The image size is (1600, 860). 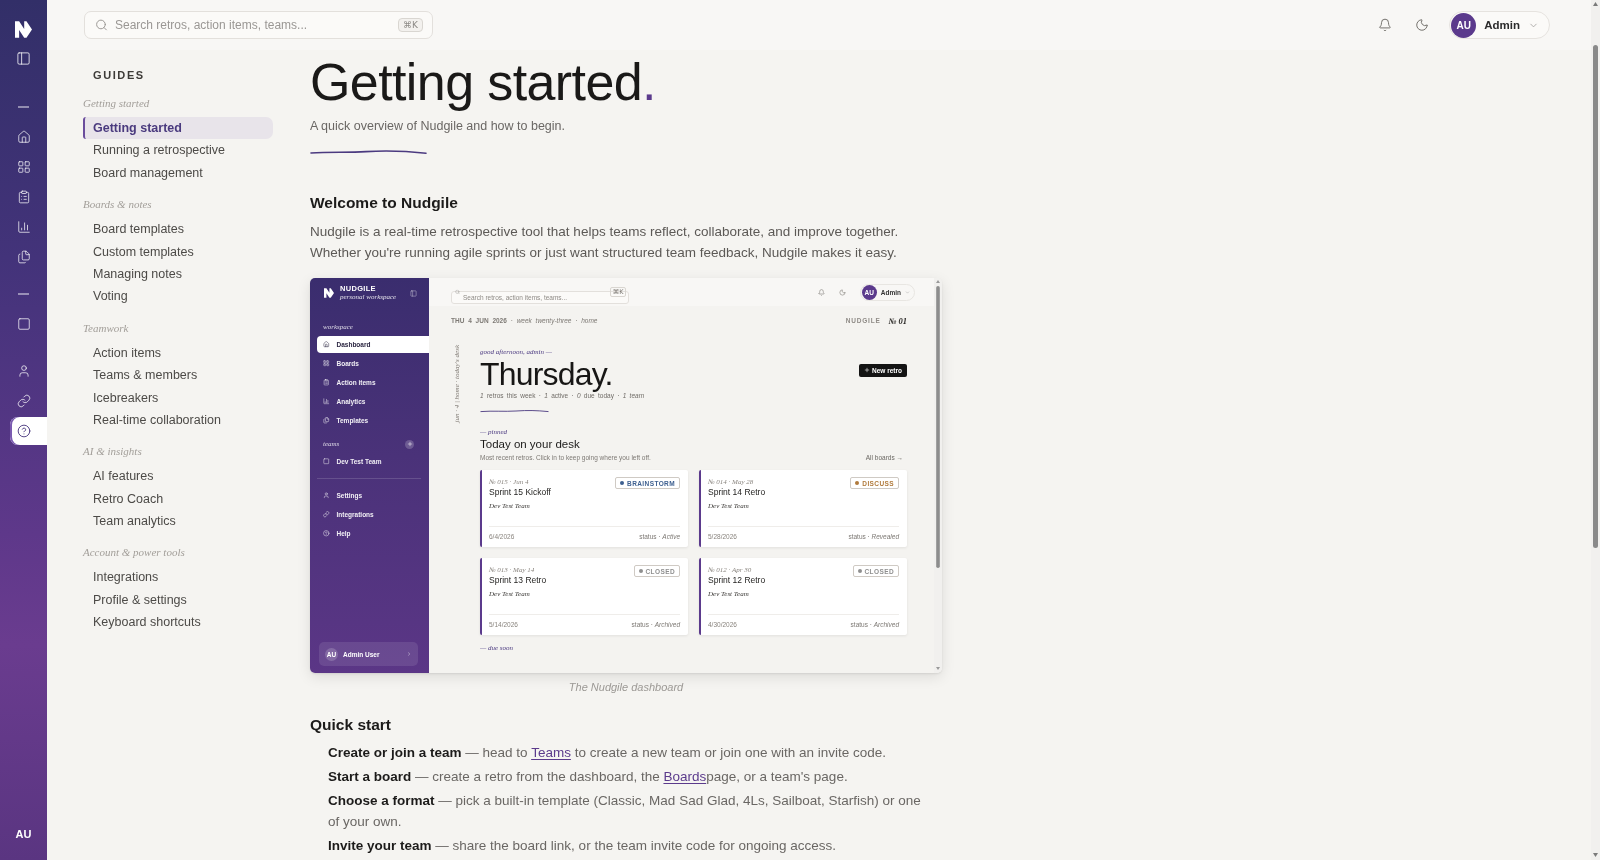 I want to click on guide-link: Board management, so click(x=178, y=173).